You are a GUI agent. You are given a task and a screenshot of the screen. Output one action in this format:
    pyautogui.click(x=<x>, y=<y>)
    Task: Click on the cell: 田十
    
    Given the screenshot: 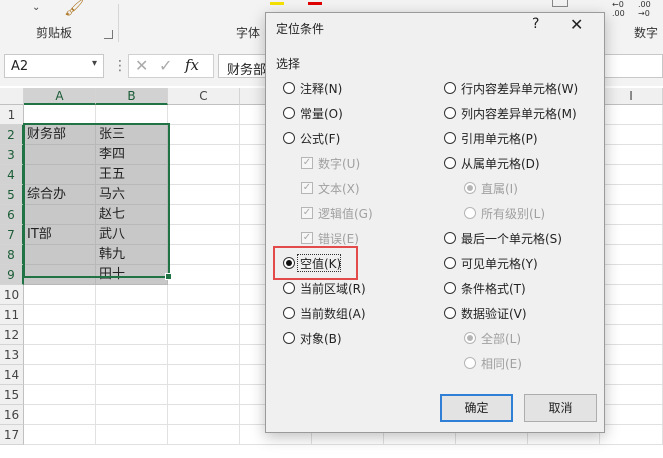 What is the action you would take?
    pyautogui.click(x=132, y=275)
    